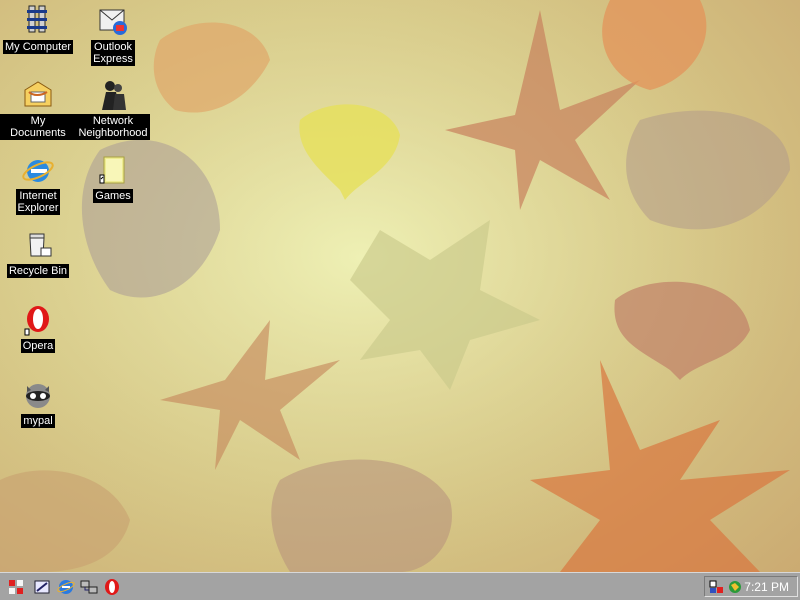 This screenshot has height=600, width=800. I want to click on recycle-bin-icon, so click(40, 245).